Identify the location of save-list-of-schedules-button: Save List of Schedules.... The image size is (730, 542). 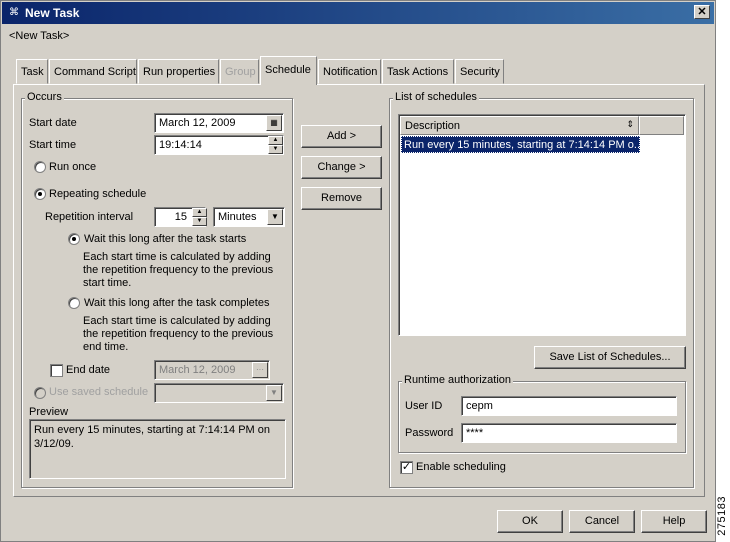
(610, 357).